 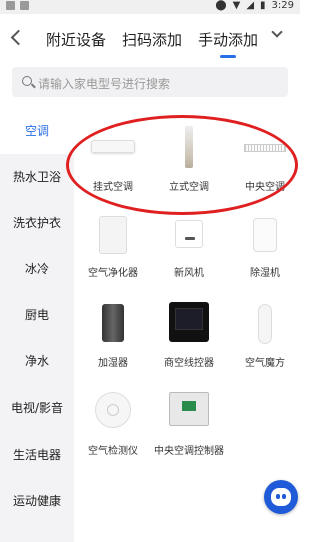 I want to click on device-air-cube: 空气魔方, so click(x=265, y=339).